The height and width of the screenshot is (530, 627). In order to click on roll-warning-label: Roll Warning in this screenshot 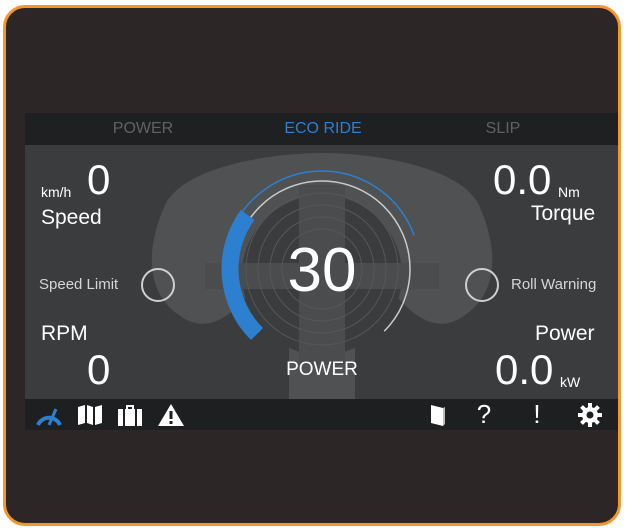, I will do `click(554, 284)`.